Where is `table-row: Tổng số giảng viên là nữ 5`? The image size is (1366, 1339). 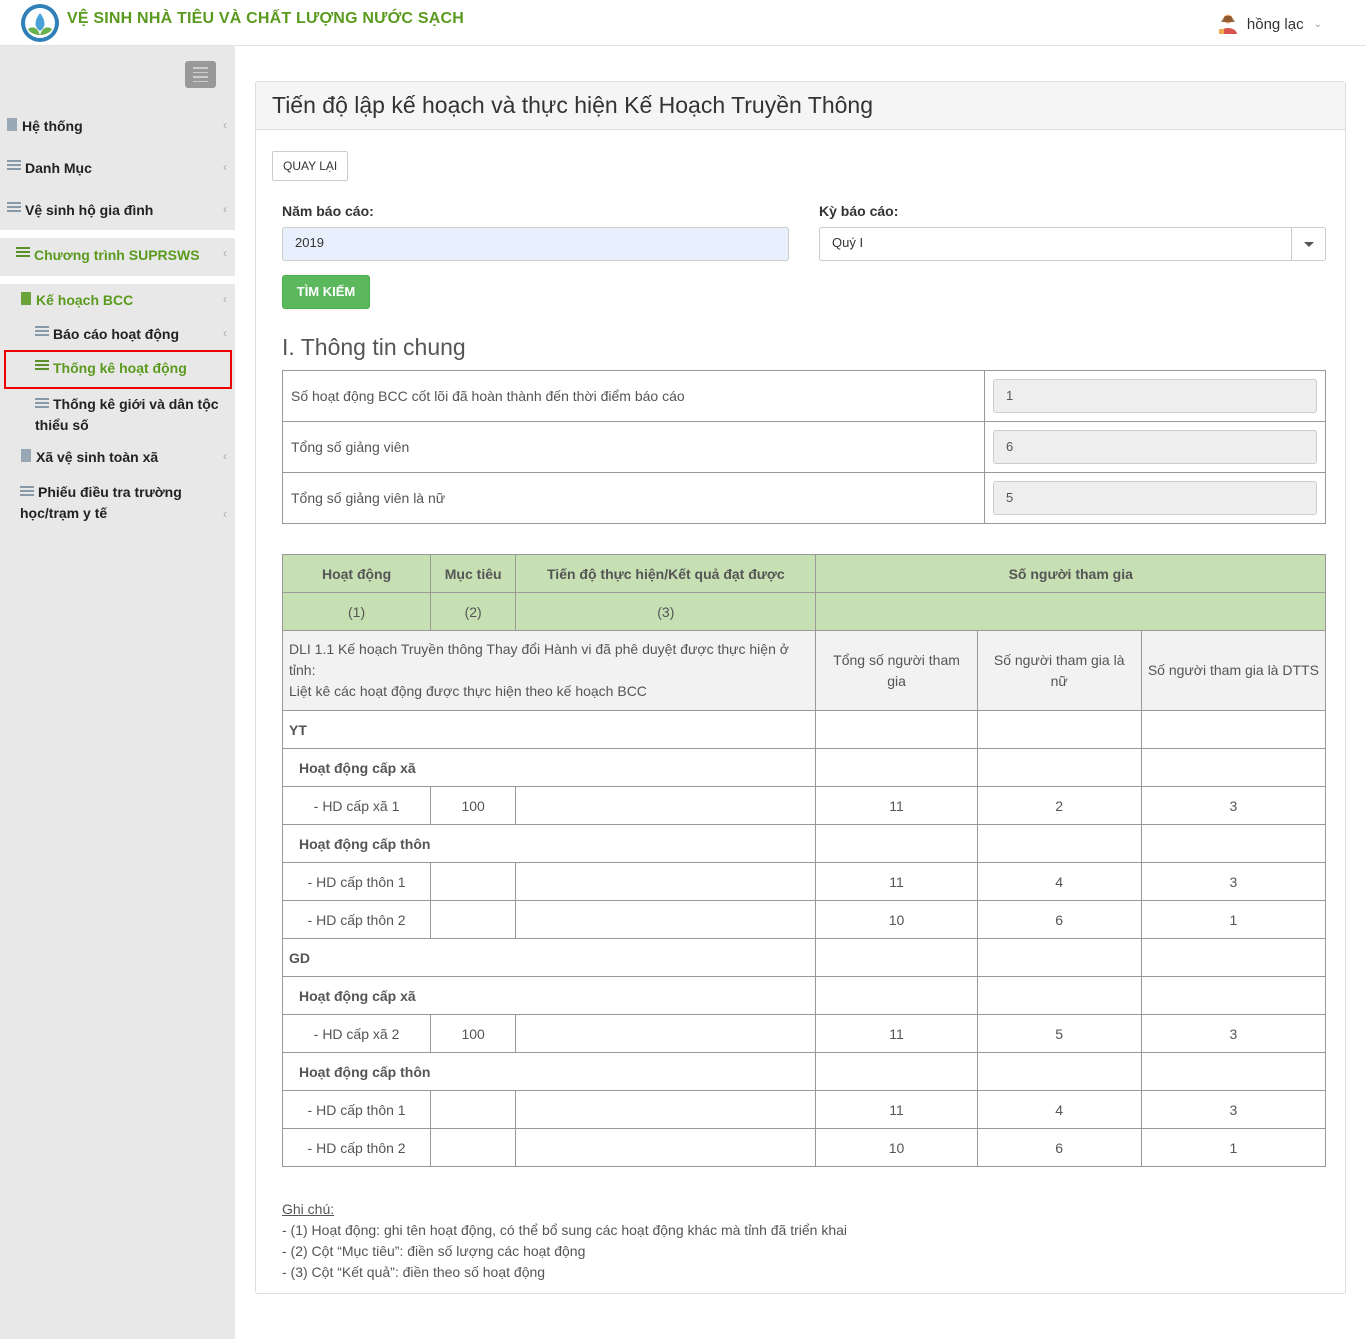
table-row: Tổng số giảng viên là nữ 5 is located at coordinates (804, 498).